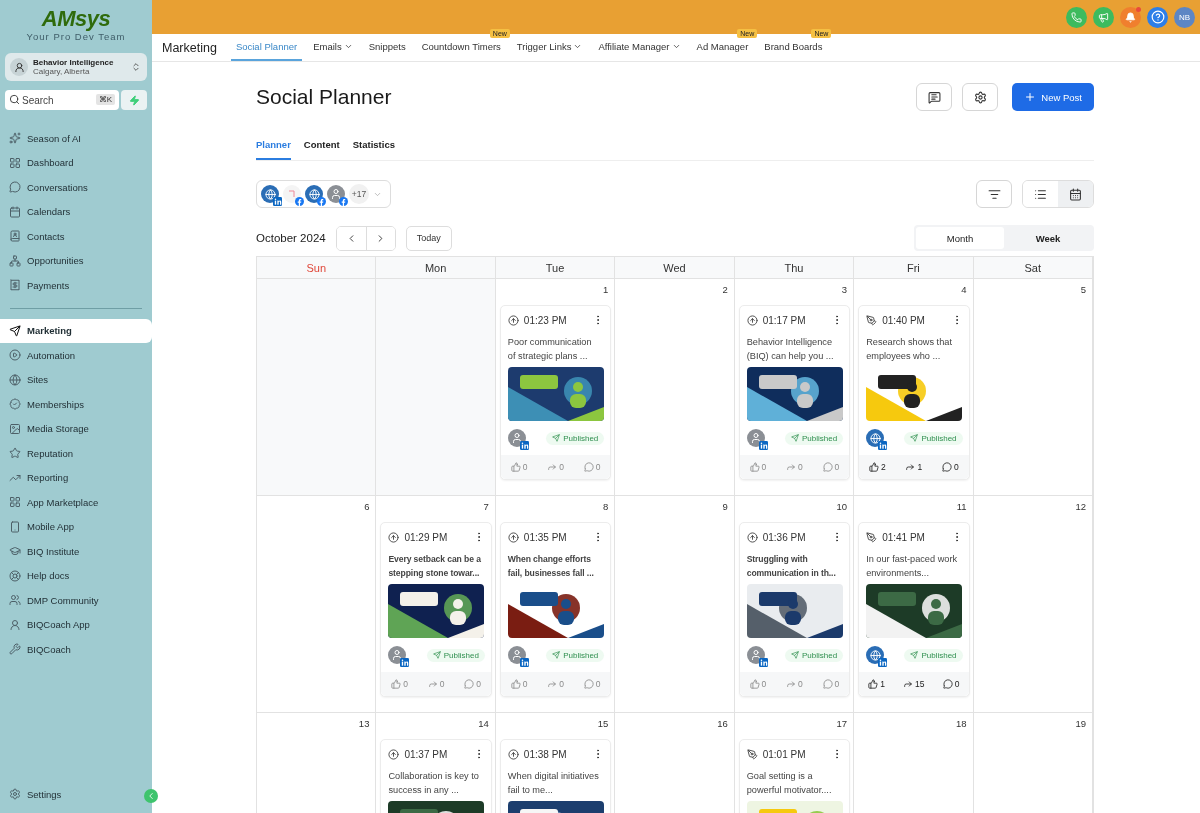 This screenshot has width=1200, height=813. What do you see at coordinates (545, 320) in the screenshot?
I see `post-time: 01:23 PM` at bounding box center [545, 320].